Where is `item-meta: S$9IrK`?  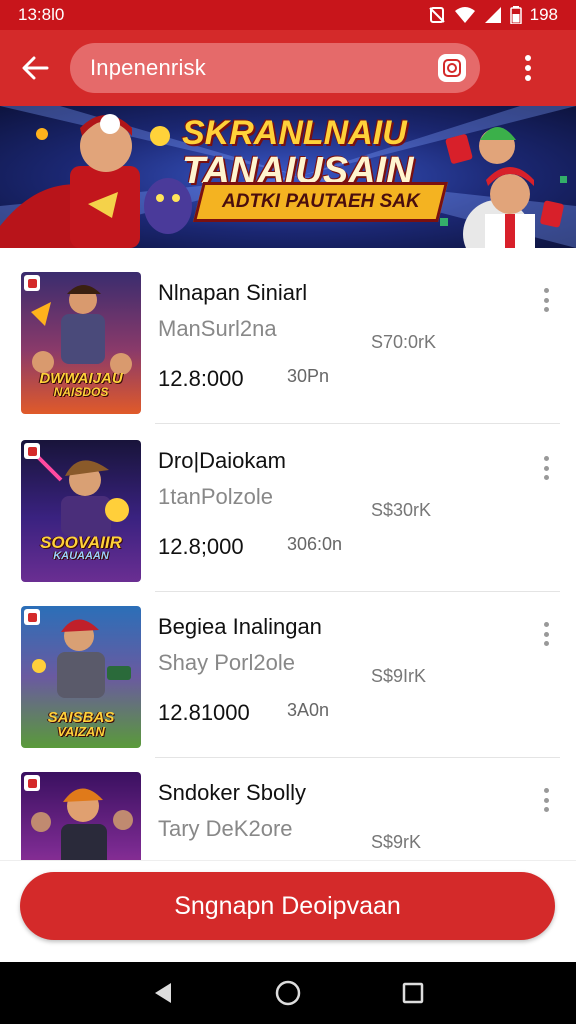 item-meta: S$9IrK is located at coordinates (399, 676).